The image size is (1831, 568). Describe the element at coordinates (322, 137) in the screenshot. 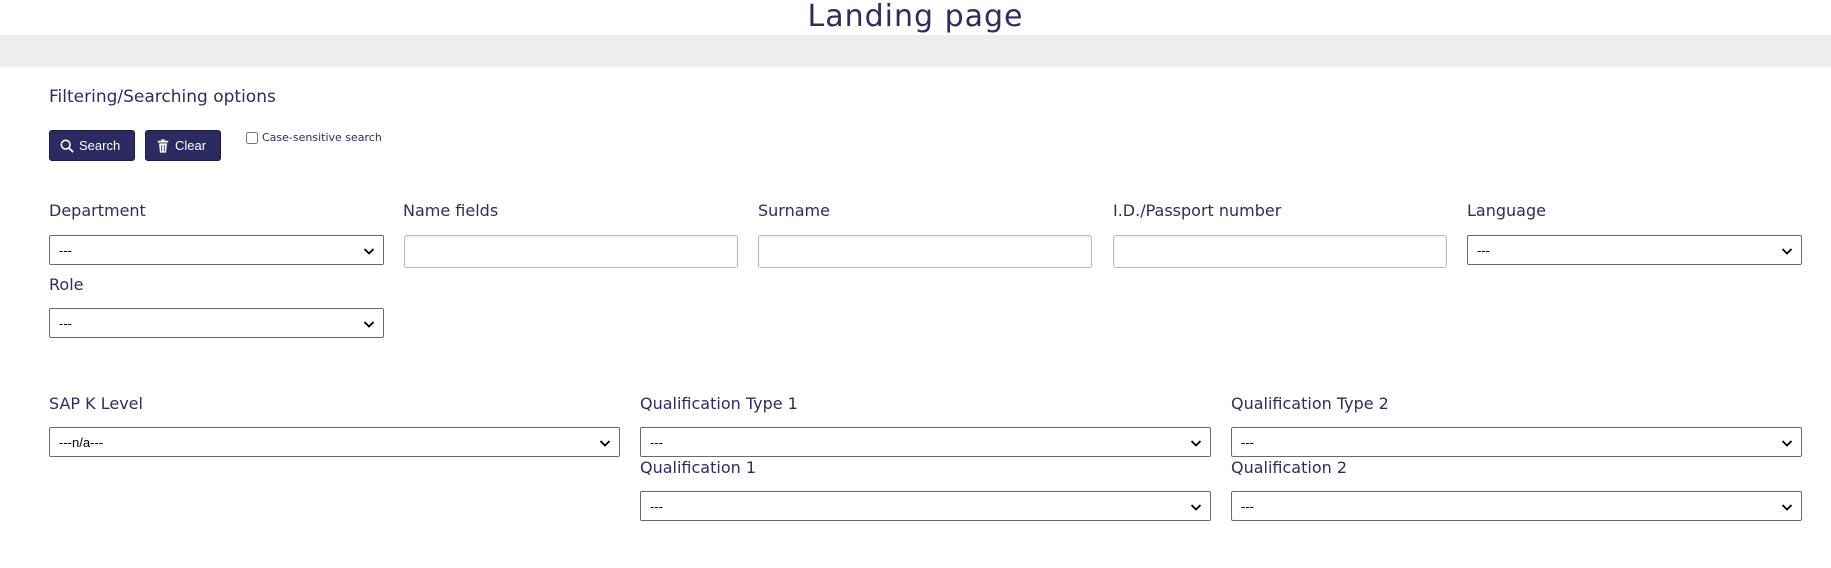

I see `case-sensitive-label: Case-sensitive search` at that location.